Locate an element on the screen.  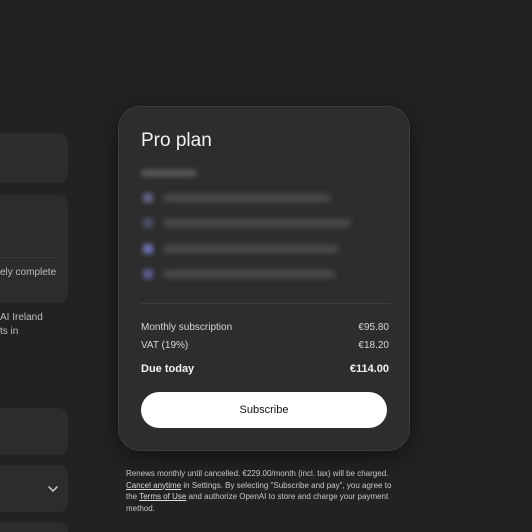
left-text: ely complete is located at coordinates (28, 272).